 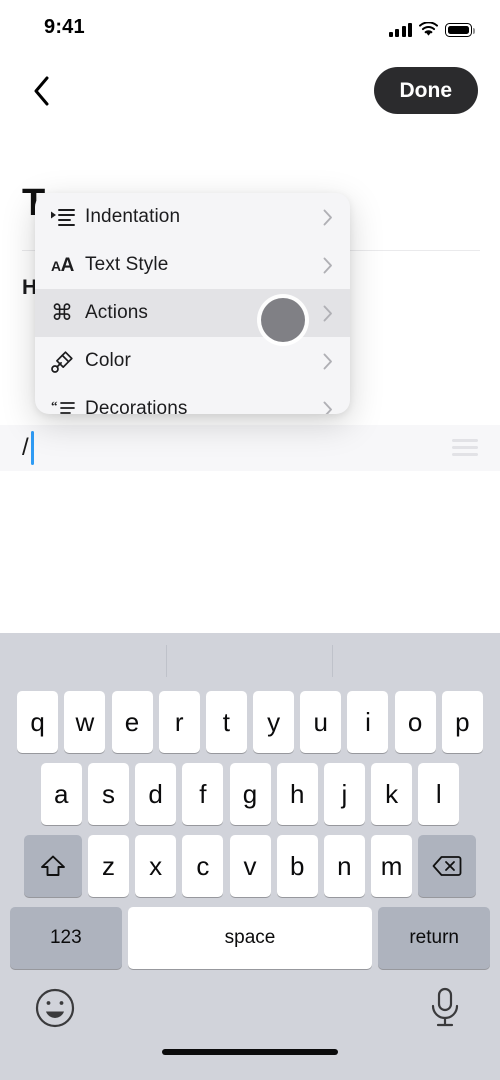 What do you see at coordinates (250, 661) in the screenshot?
I see `predictive-text-bar` at bounding box center [250, 661].